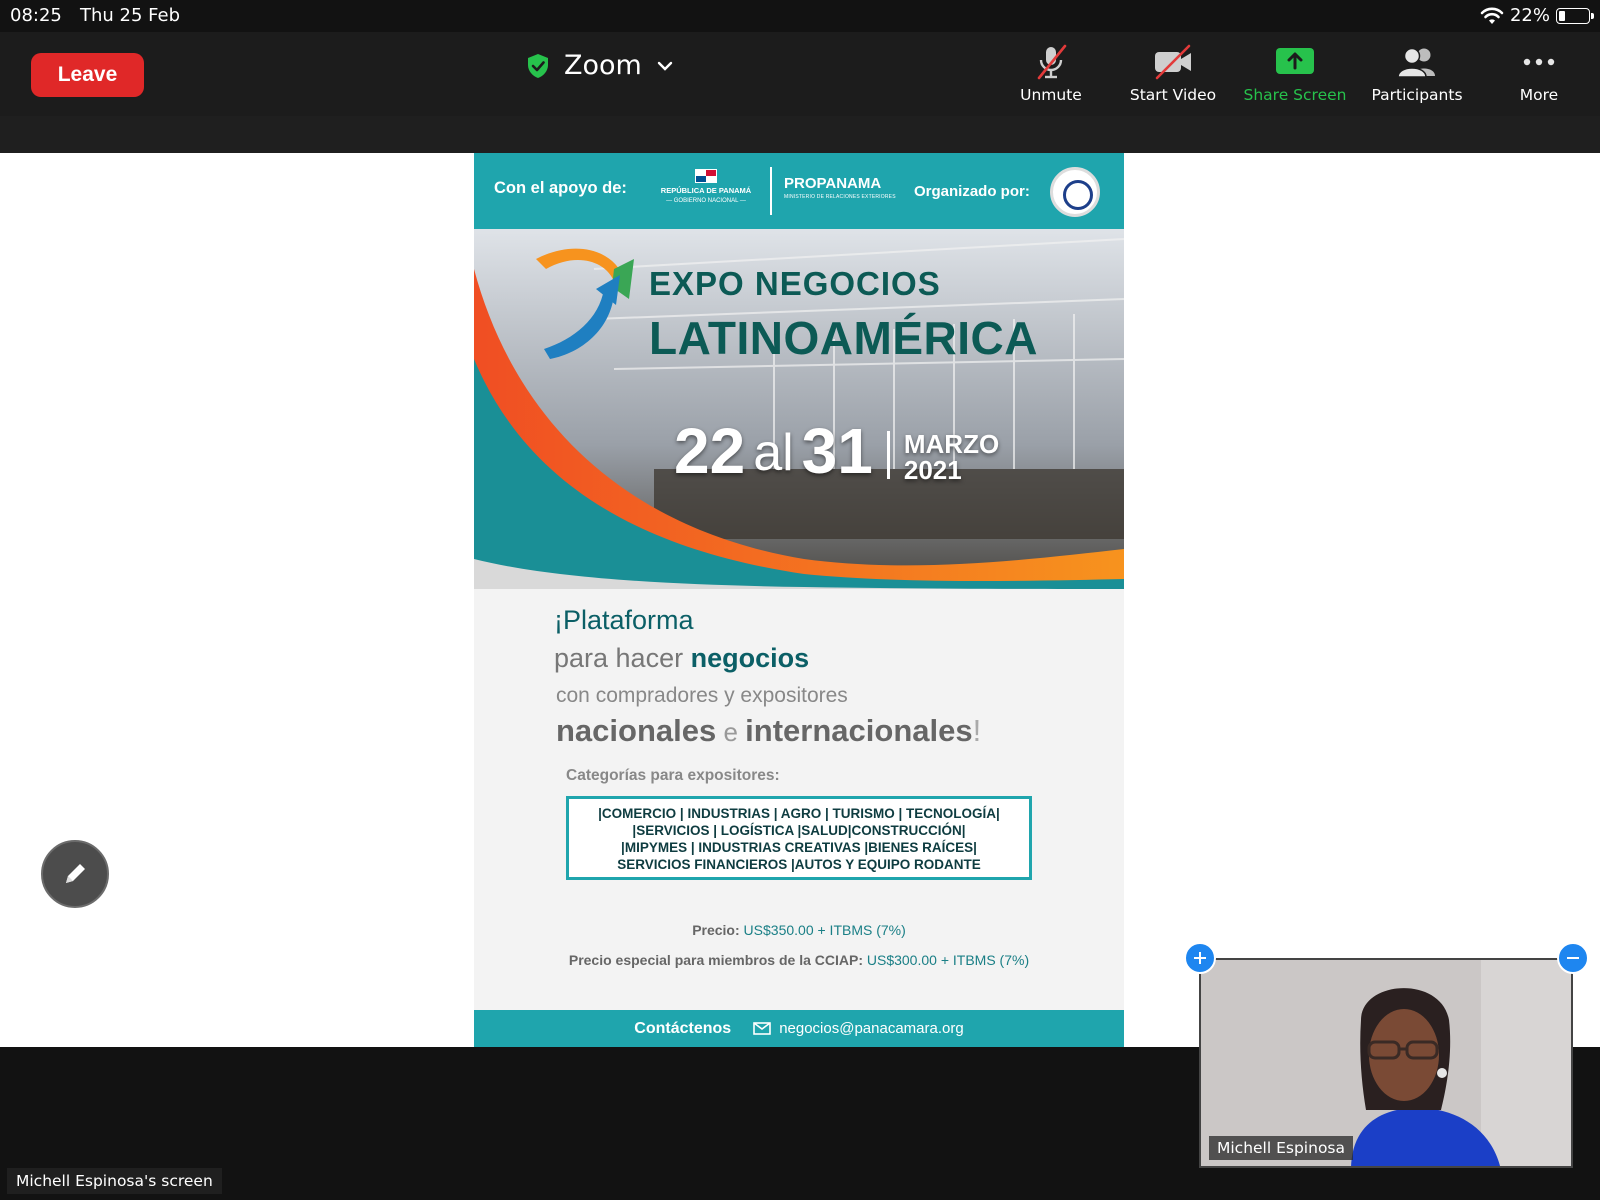 This screenshot has height=1200, width=1600. Describe the element at coordinates (624, 620) in the screenshot. I see `tagline-1: ¡Plataforma` at that location.